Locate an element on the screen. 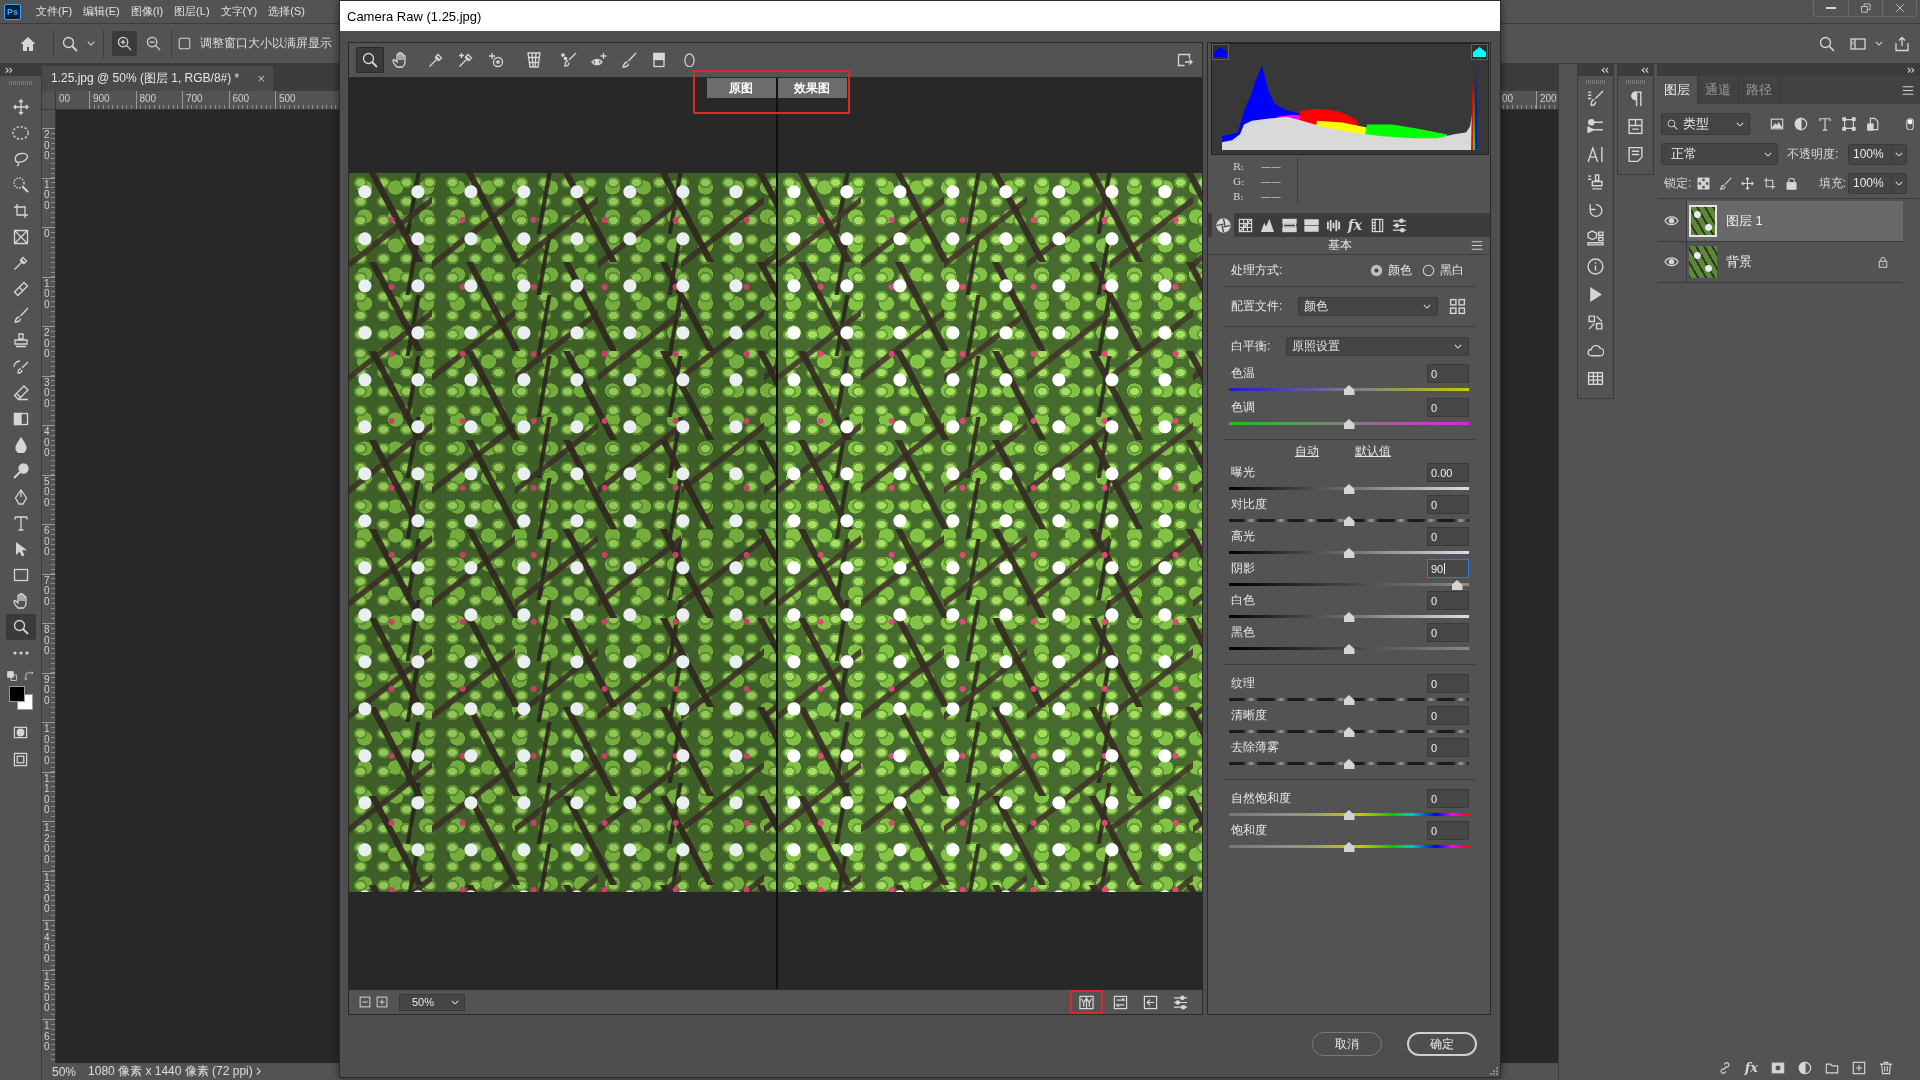  circular-arrow-icon is located at coordinates (1595, 210).